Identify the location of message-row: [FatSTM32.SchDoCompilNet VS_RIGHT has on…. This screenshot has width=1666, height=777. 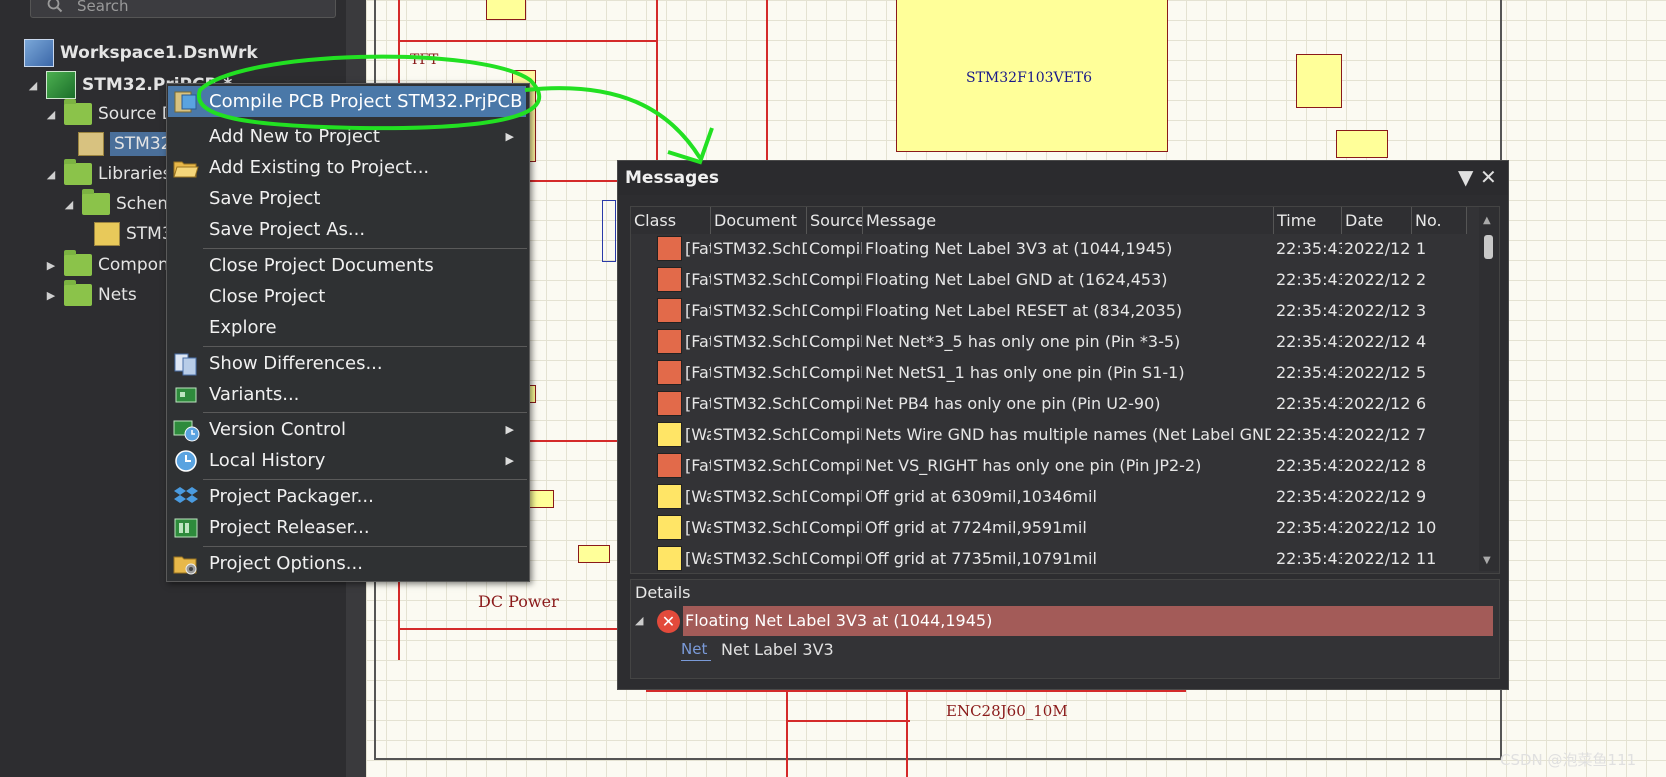
(1055, 466).